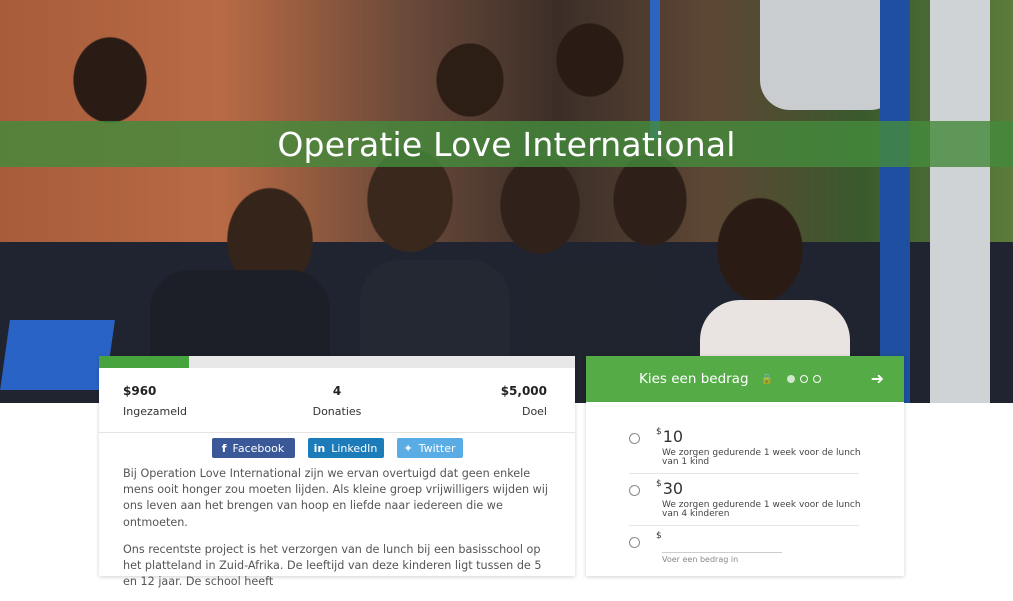 The width and height of the screenshot is (1013, 601). What do you see at coordinates (224, 448) in the screenshot?
I see `facebook-icon: f` at bounding box center [224, 448].